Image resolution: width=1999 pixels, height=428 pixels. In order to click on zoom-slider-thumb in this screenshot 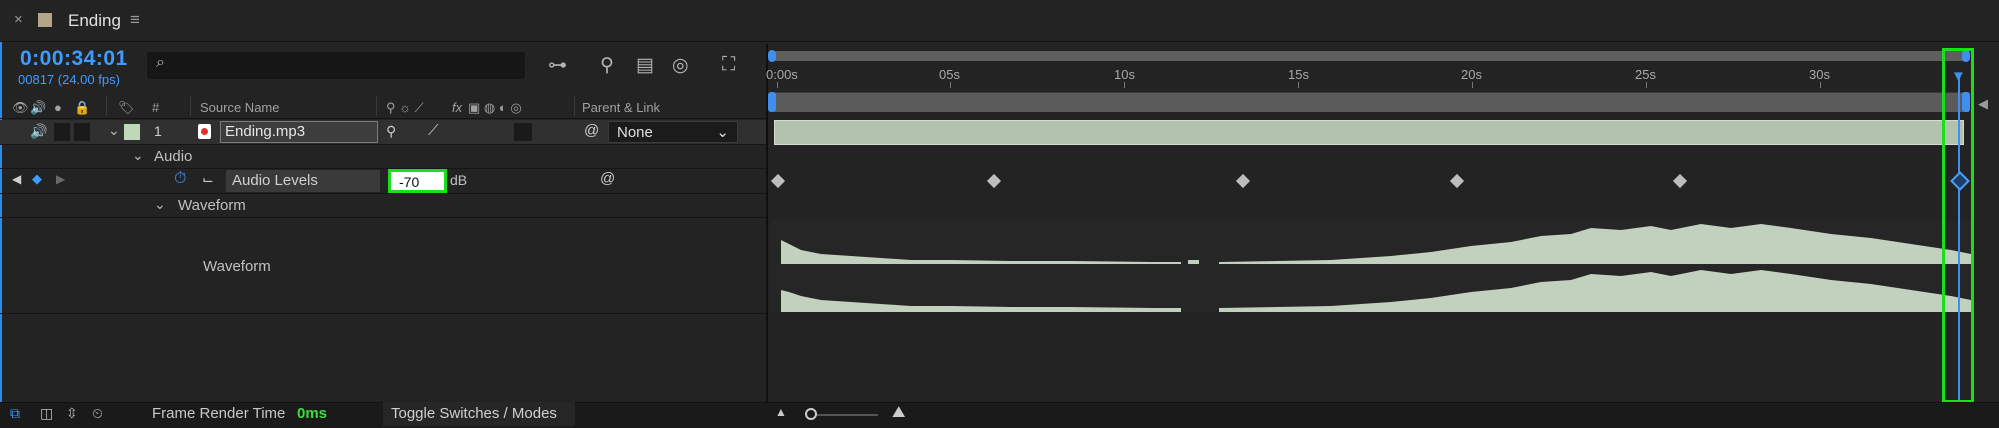, I will do `click(811, 414)`.